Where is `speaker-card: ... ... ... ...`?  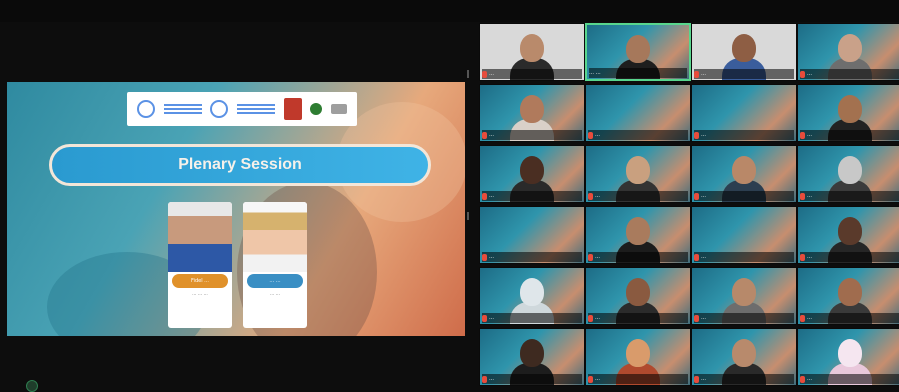
speaker-card: ... ... ... ... is located at coordinates (275, 265).